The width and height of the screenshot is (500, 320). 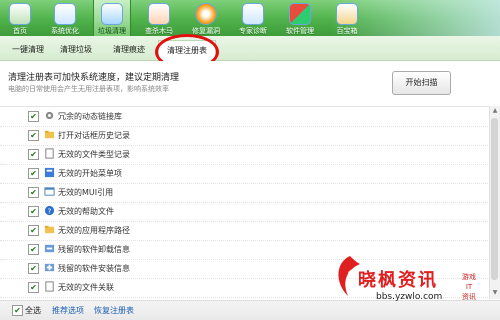 What do you see at coordinates (206, 31) in the screenshot?
I see `toolbar-label: 修复漏洞` at bounding box center [206, 31].